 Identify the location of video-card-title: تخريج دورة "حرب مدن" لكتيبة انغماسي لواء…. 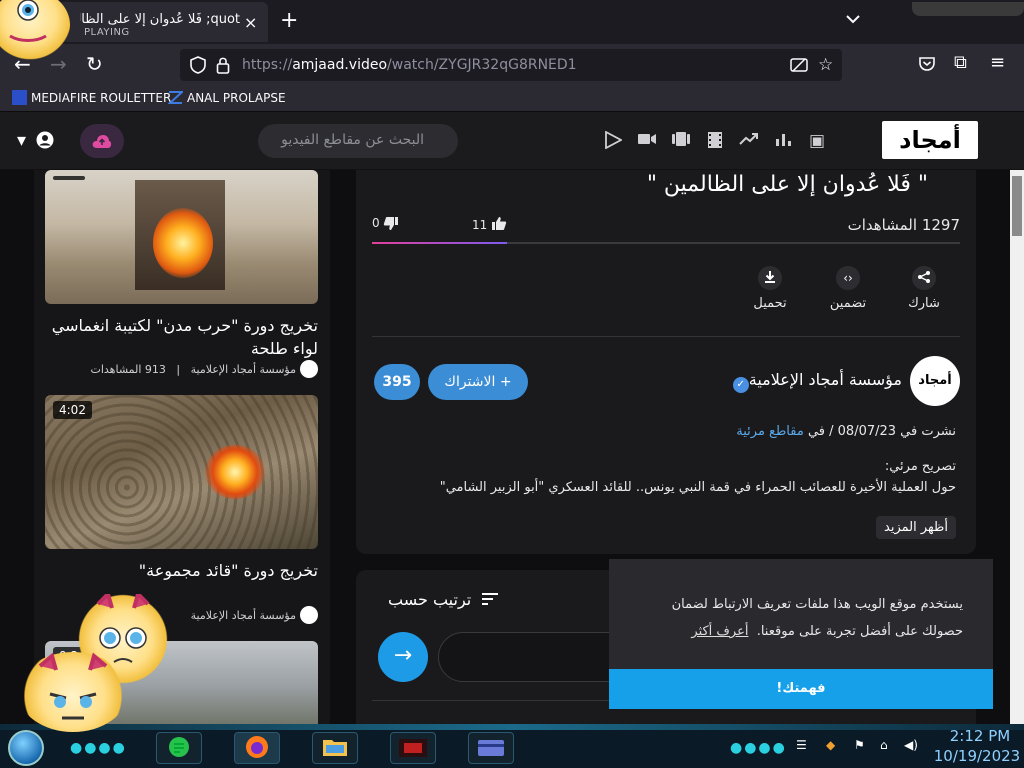
(181, 337).